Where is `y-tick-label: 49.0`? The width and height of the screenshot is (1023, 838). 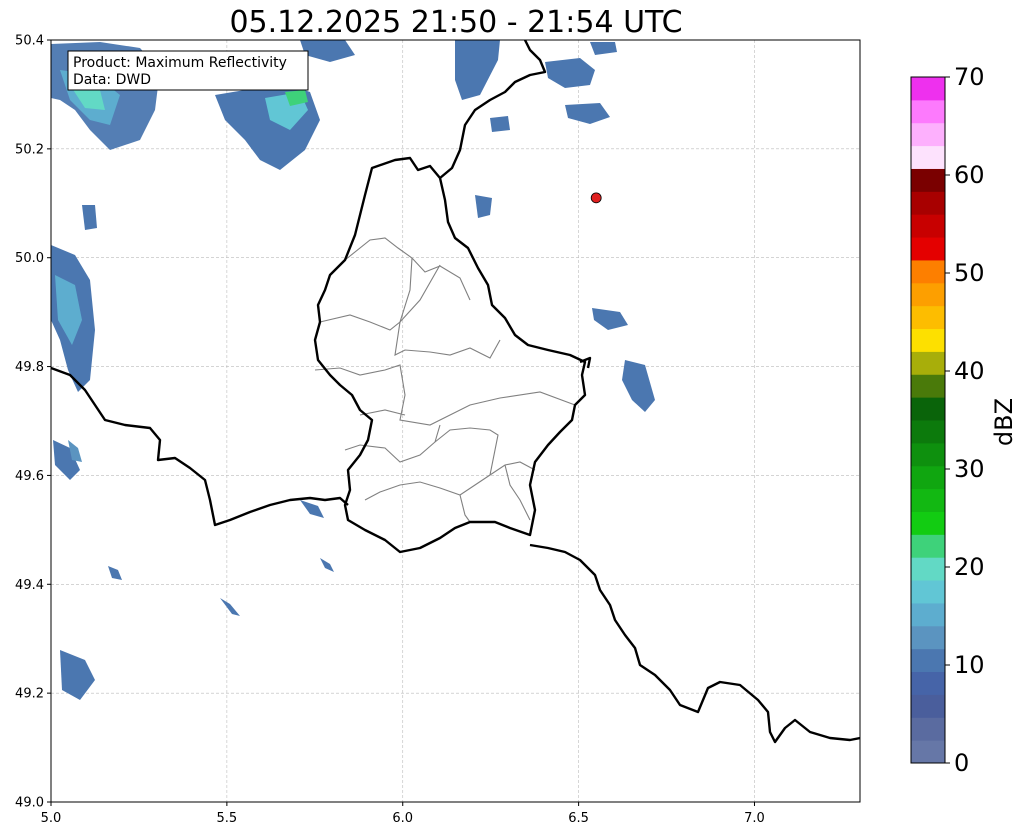 y-tick-label: 49.0 is located at coordinates (29, 803).